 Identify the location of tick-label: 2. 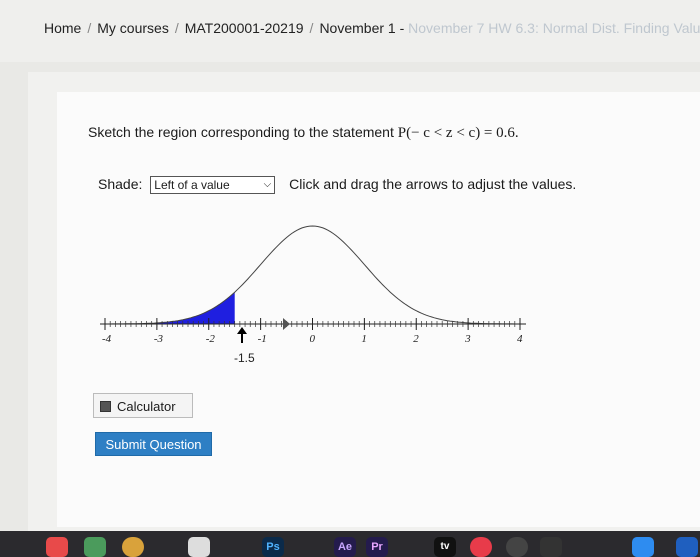
(416, 339).